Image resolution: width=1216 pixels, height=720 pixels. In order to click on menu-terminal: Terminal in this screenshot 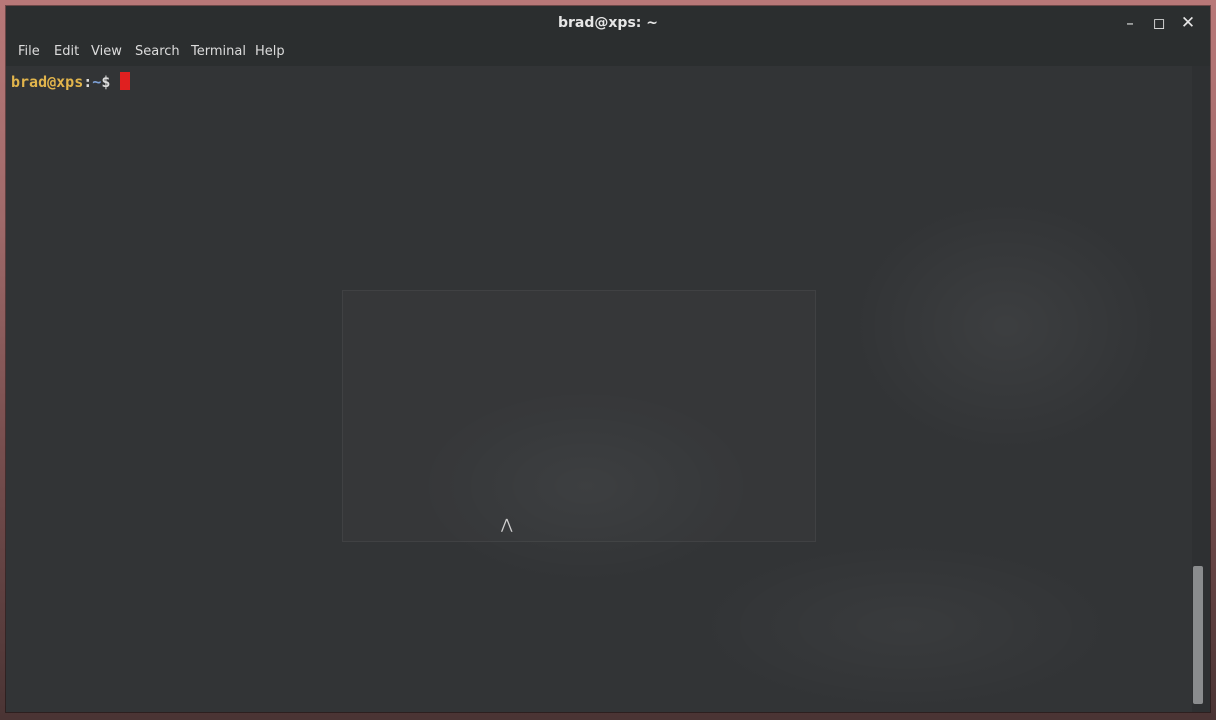, I will do `click(218, 51)`.